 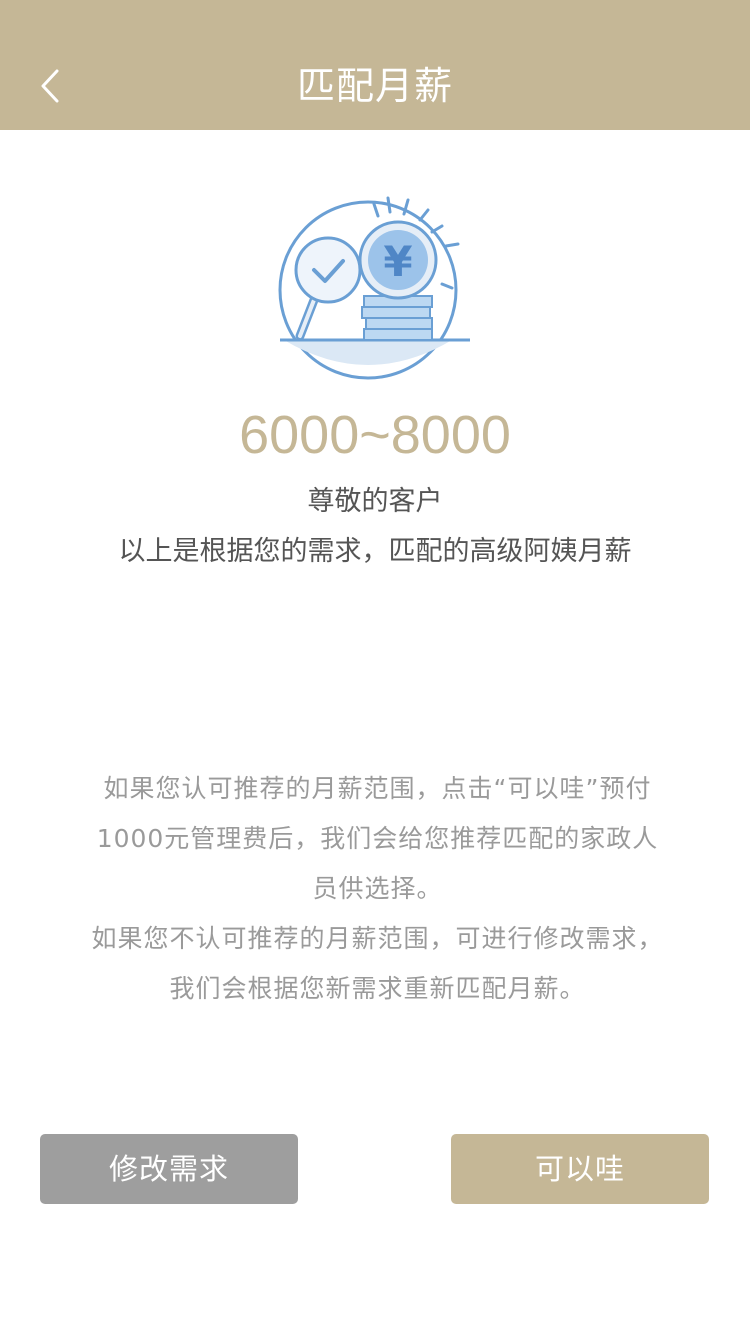 I want to click on salary-range-value: 6000~8000, so click(x=375, y=435).